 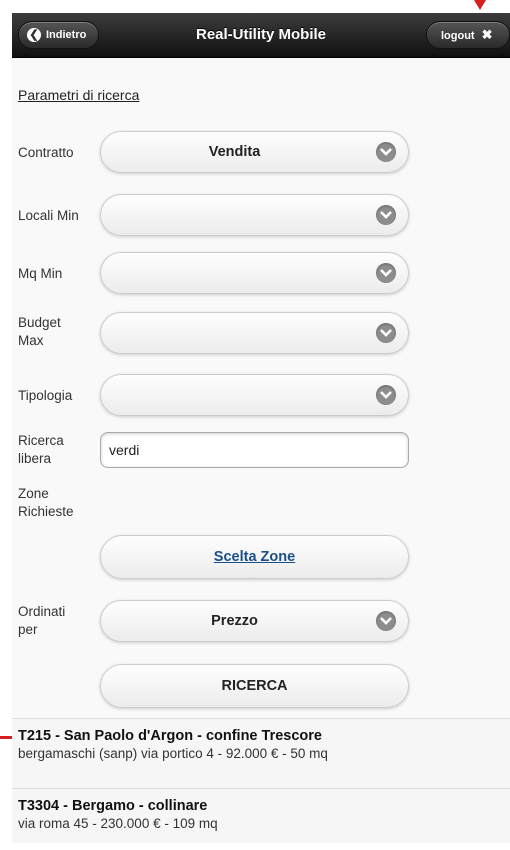 I want to click on ordinati-per-label-line2: per, so click(x=28, y=629).